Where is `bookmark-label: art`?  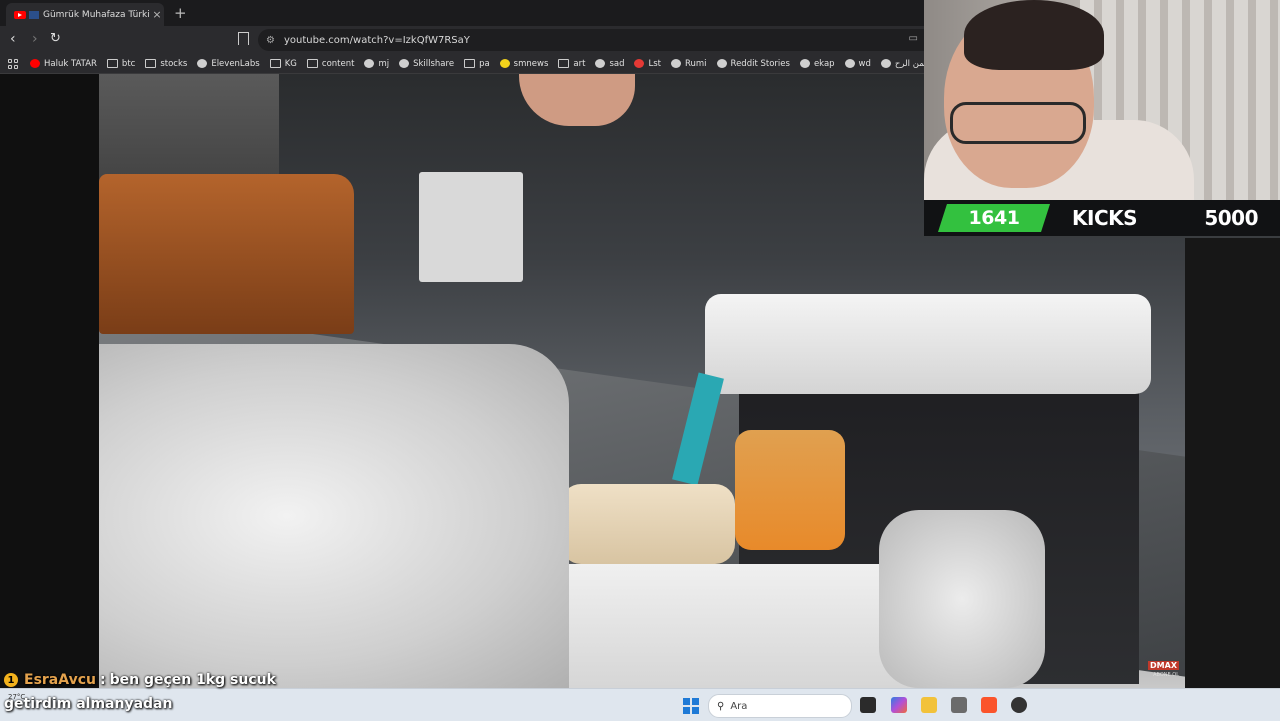 bookmark-label: art is located at coordinates (579, 63).